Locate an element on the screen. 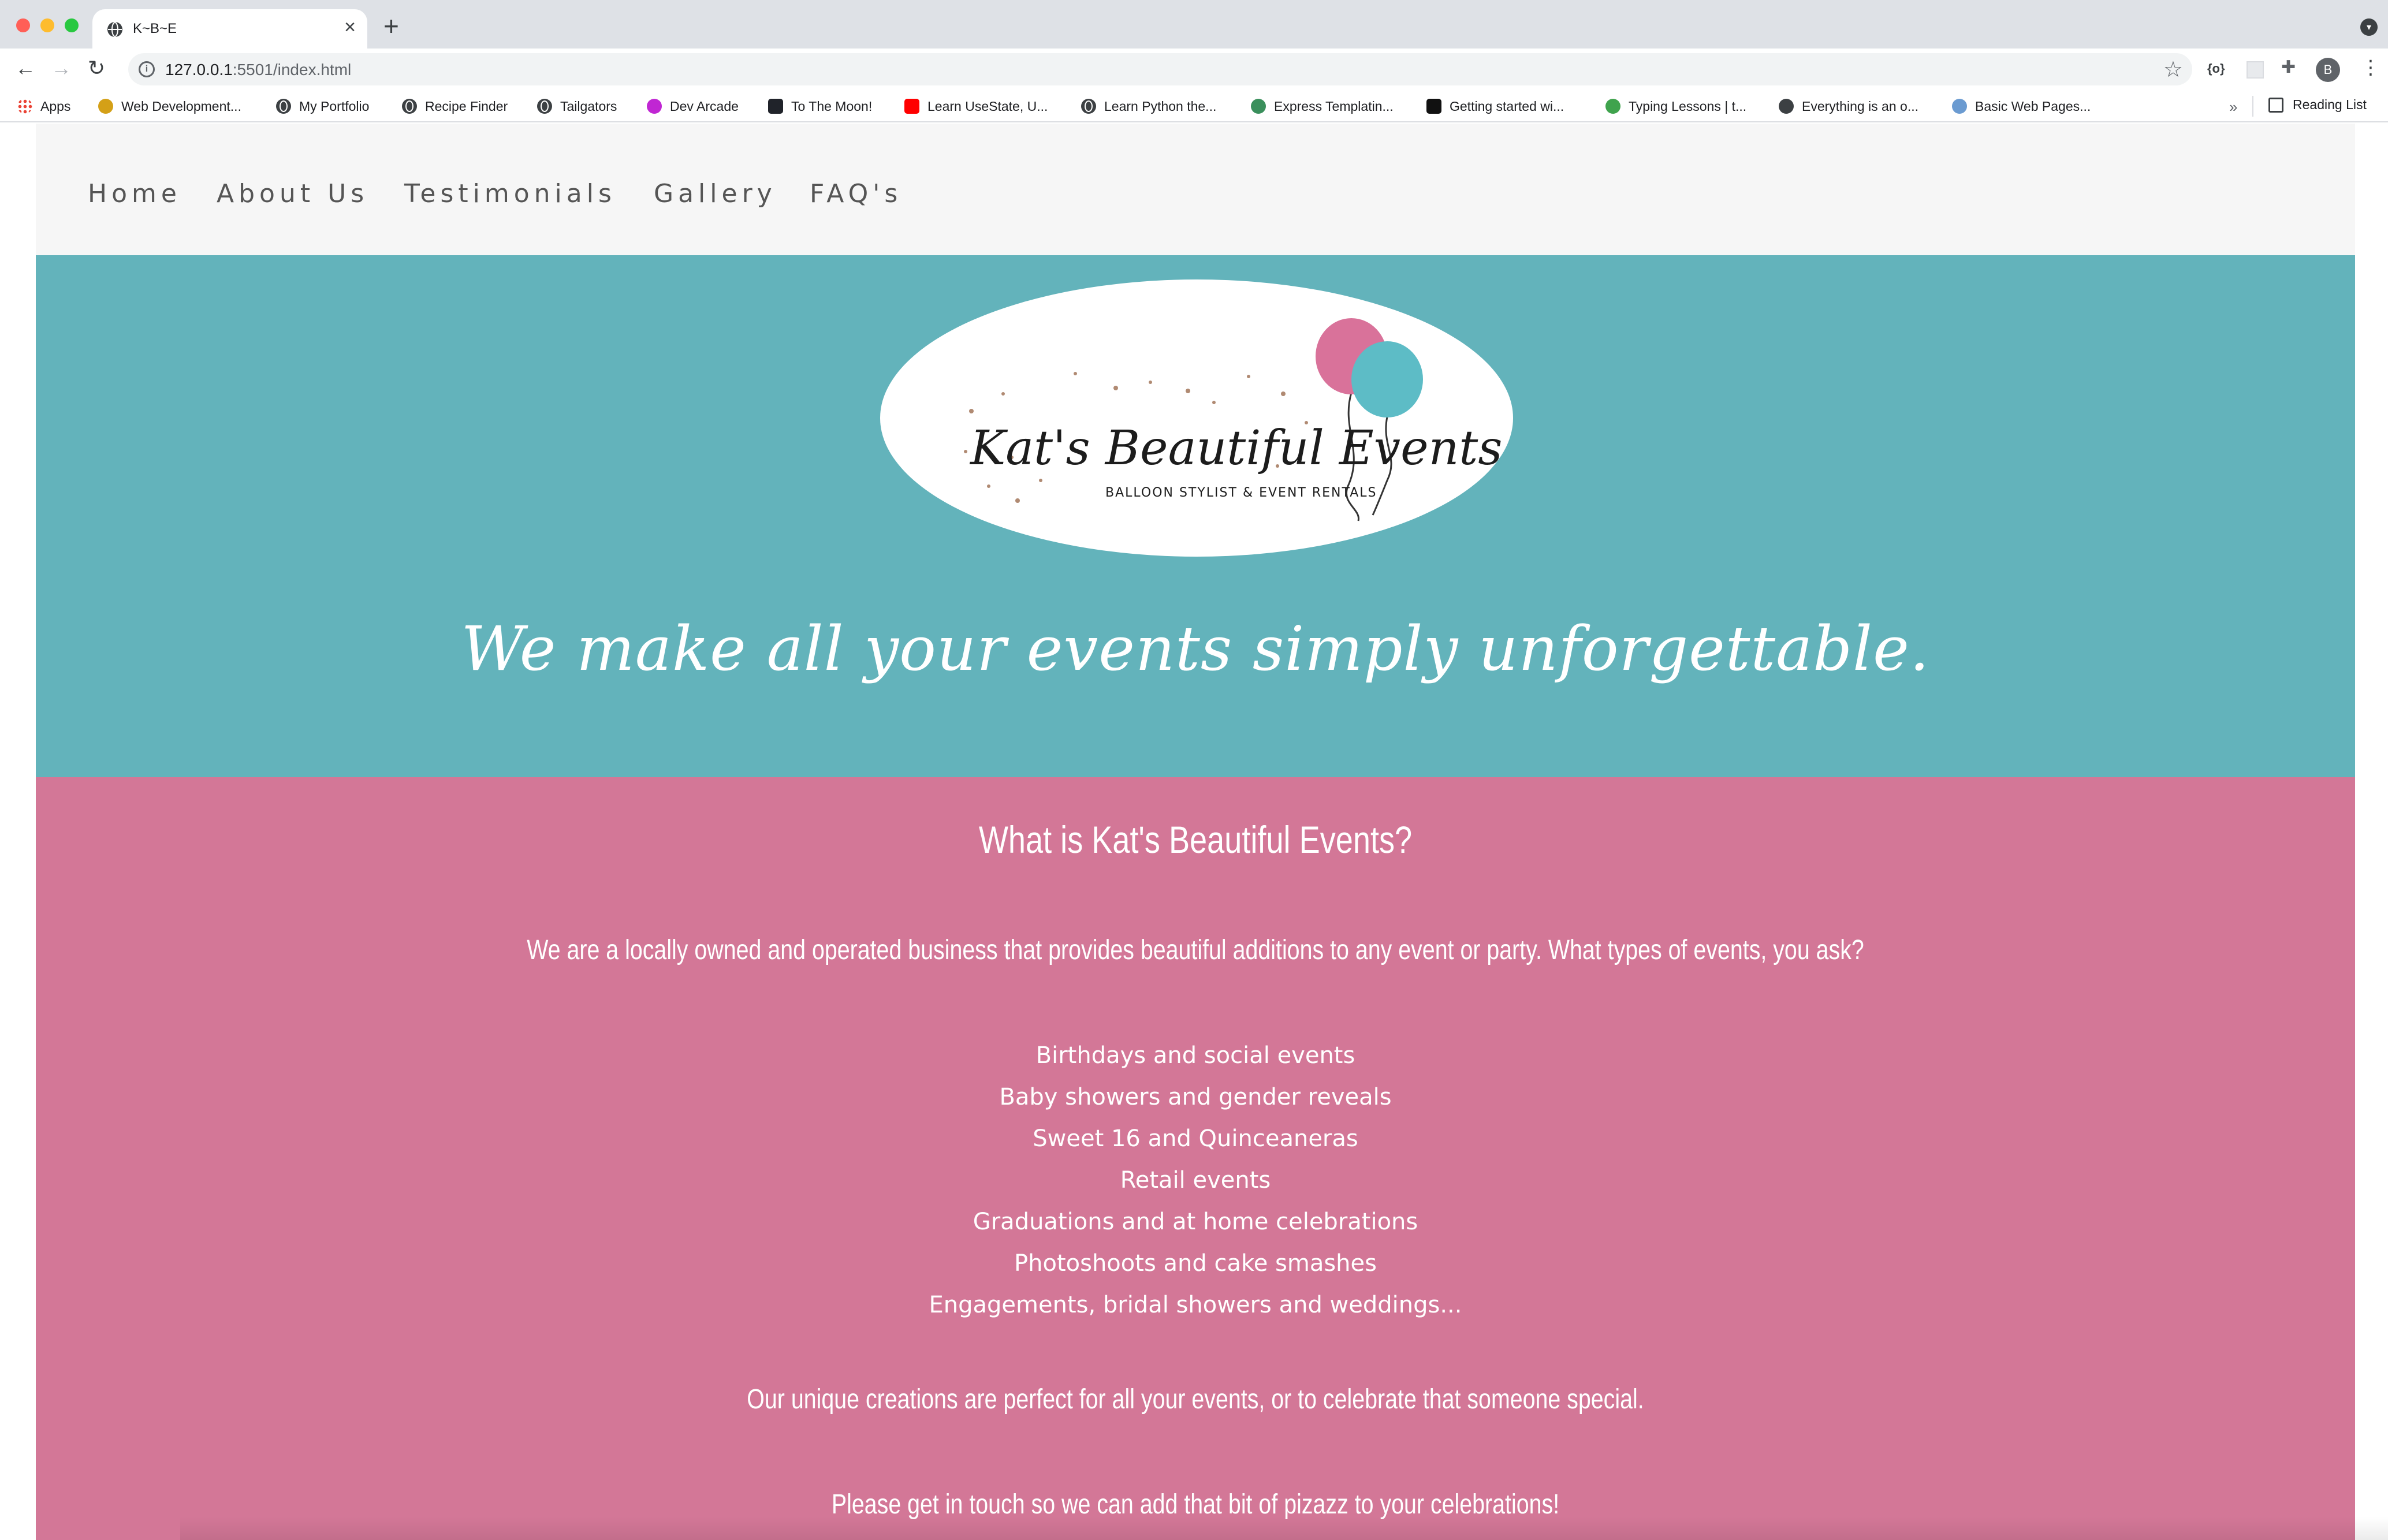 This screenshot has width=2388, height=1540. new-tab-button: + is located at coordinates (391, 26).